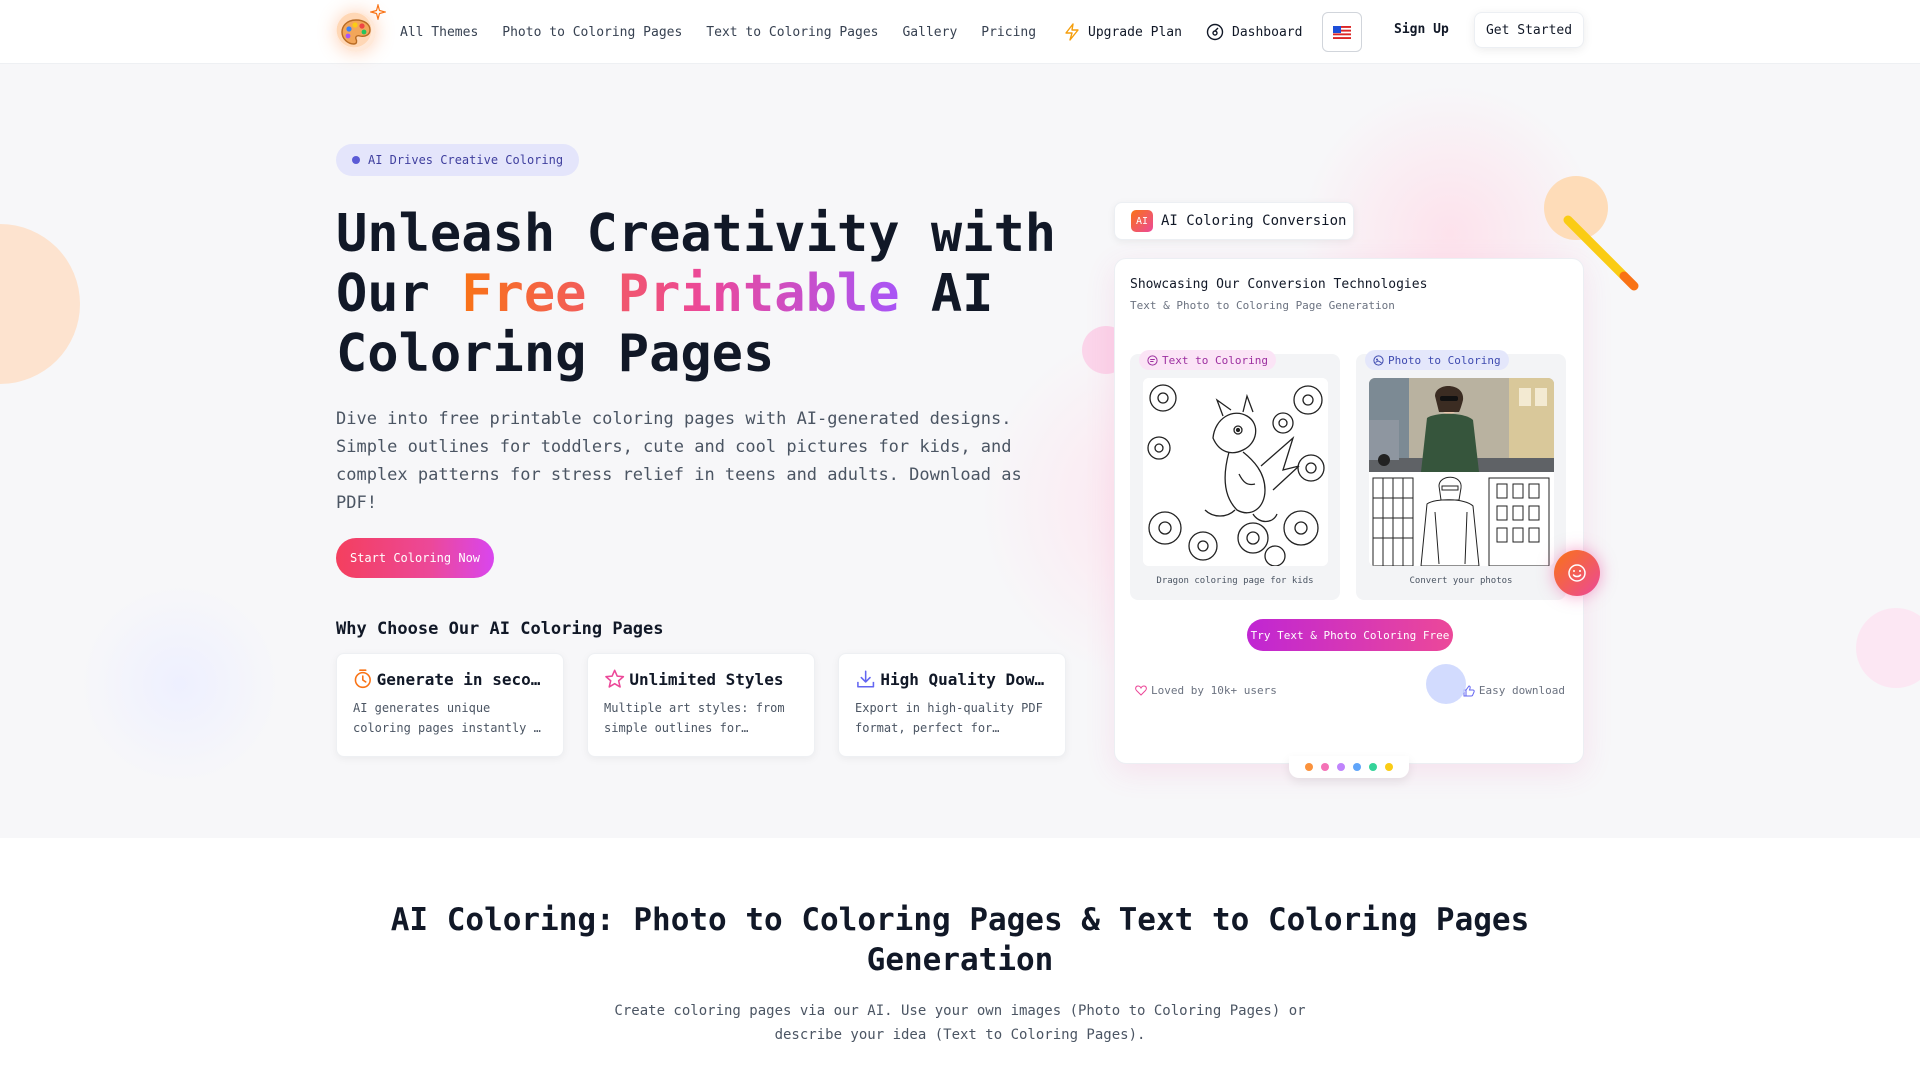  Describe the element at coordinates (466, 160) in the screenshot. I see `badge-label: AI Drives Creative Coloring` at that location.